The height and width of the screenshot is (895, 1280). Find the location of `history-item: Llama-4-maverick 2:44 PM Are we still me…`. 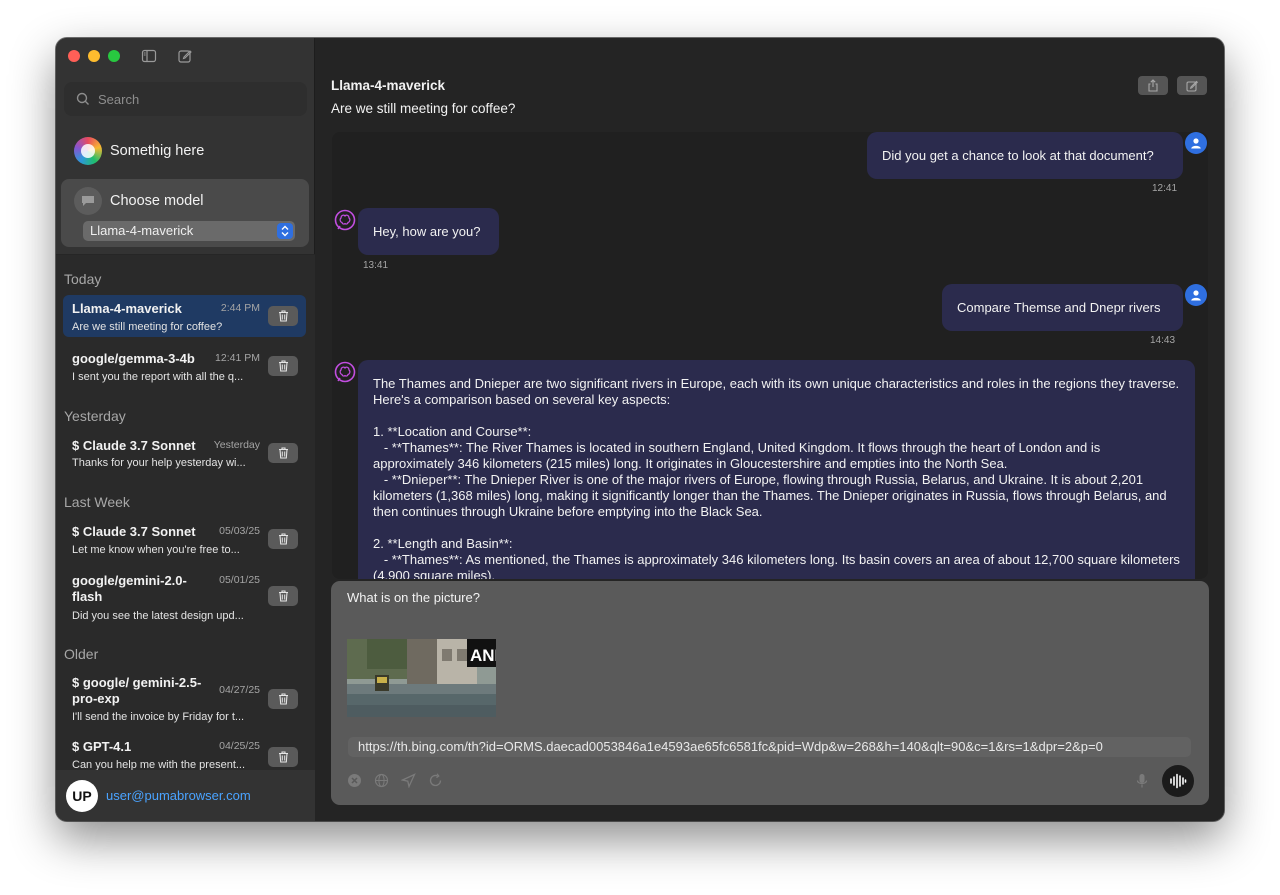

history-item: Llama-4-maverick 2:44 PM Are we still me… is located at coordinates (184, 316).